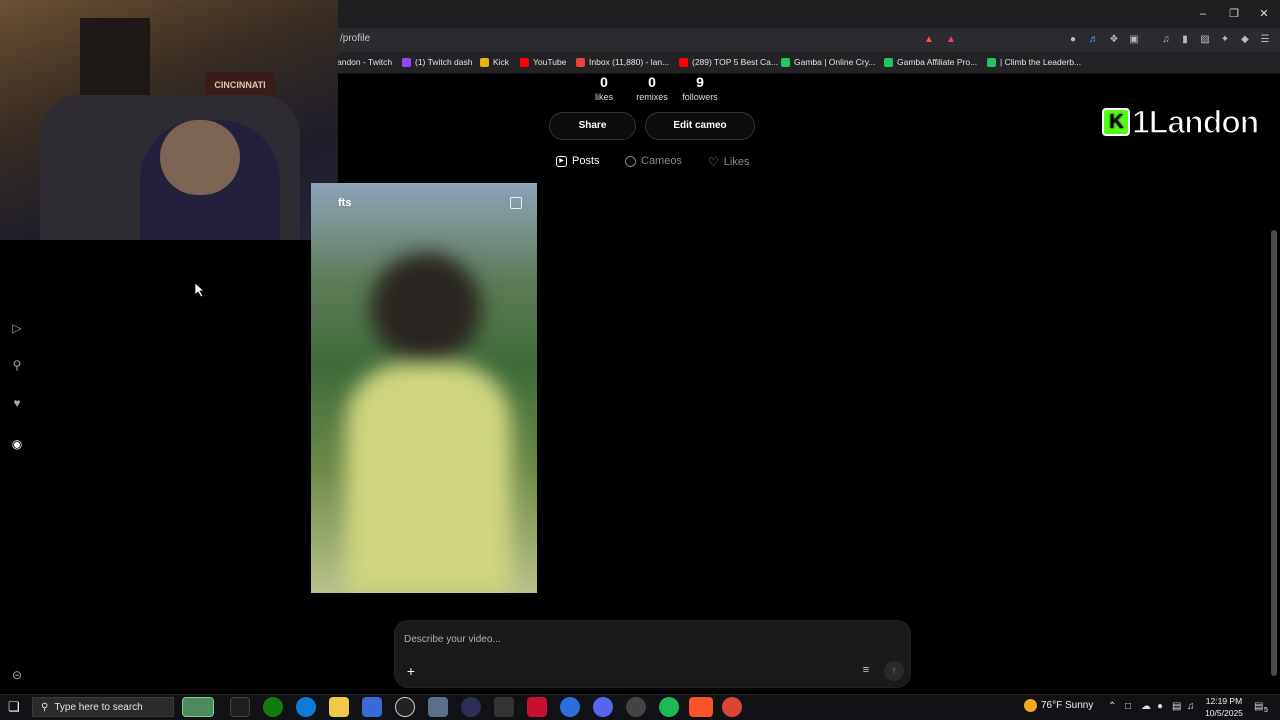 The height and width of the screenshot is (720, 1280). Describe the element at coordinates (728, 162) in the screenshot. I see `tab-likes: ♡ Likes` at that location.